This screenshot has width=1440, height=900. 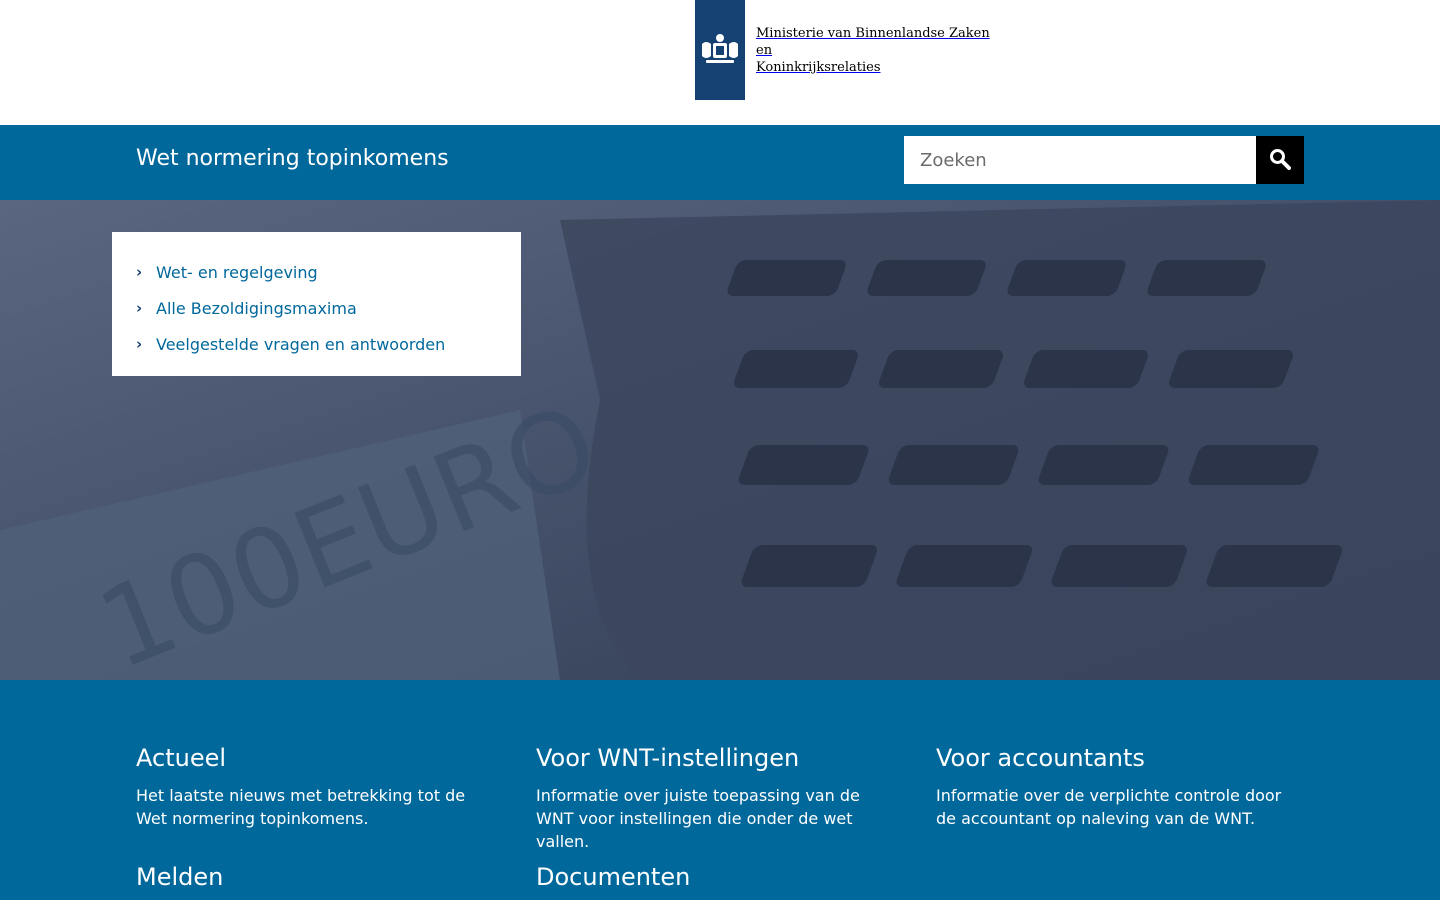 I want to click on search-form, so click(x=1104, y=160).